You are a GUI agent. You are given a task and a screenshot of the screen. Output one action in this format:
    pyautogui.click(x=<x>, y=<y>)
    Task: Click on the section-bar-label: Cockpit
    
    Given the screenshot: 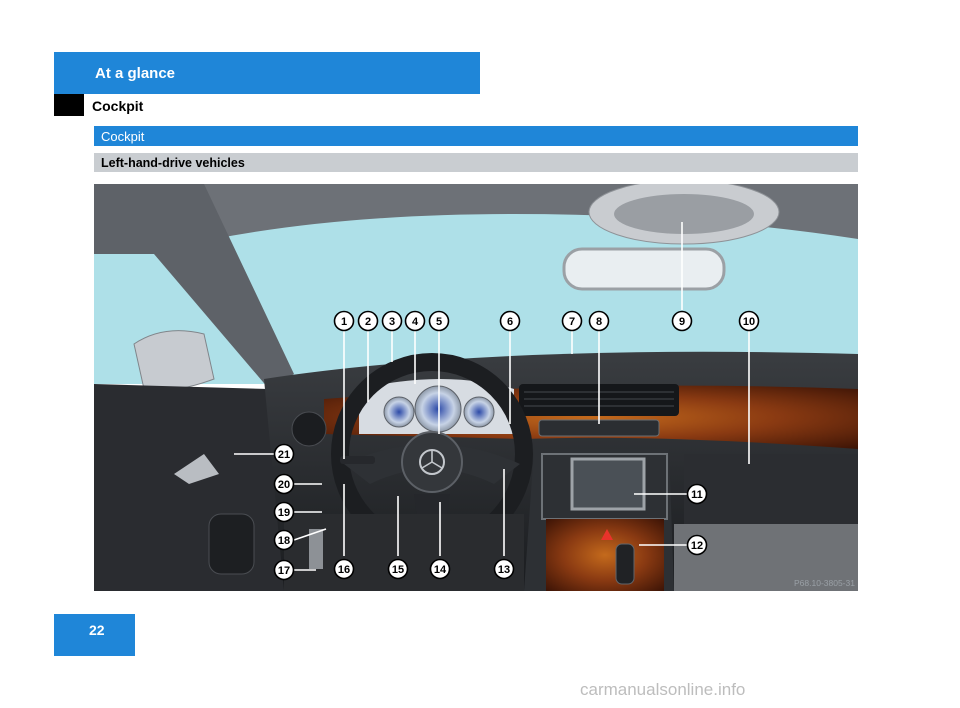 What is the action you would take?
    pyautogui.click(x=123, y=136)
    